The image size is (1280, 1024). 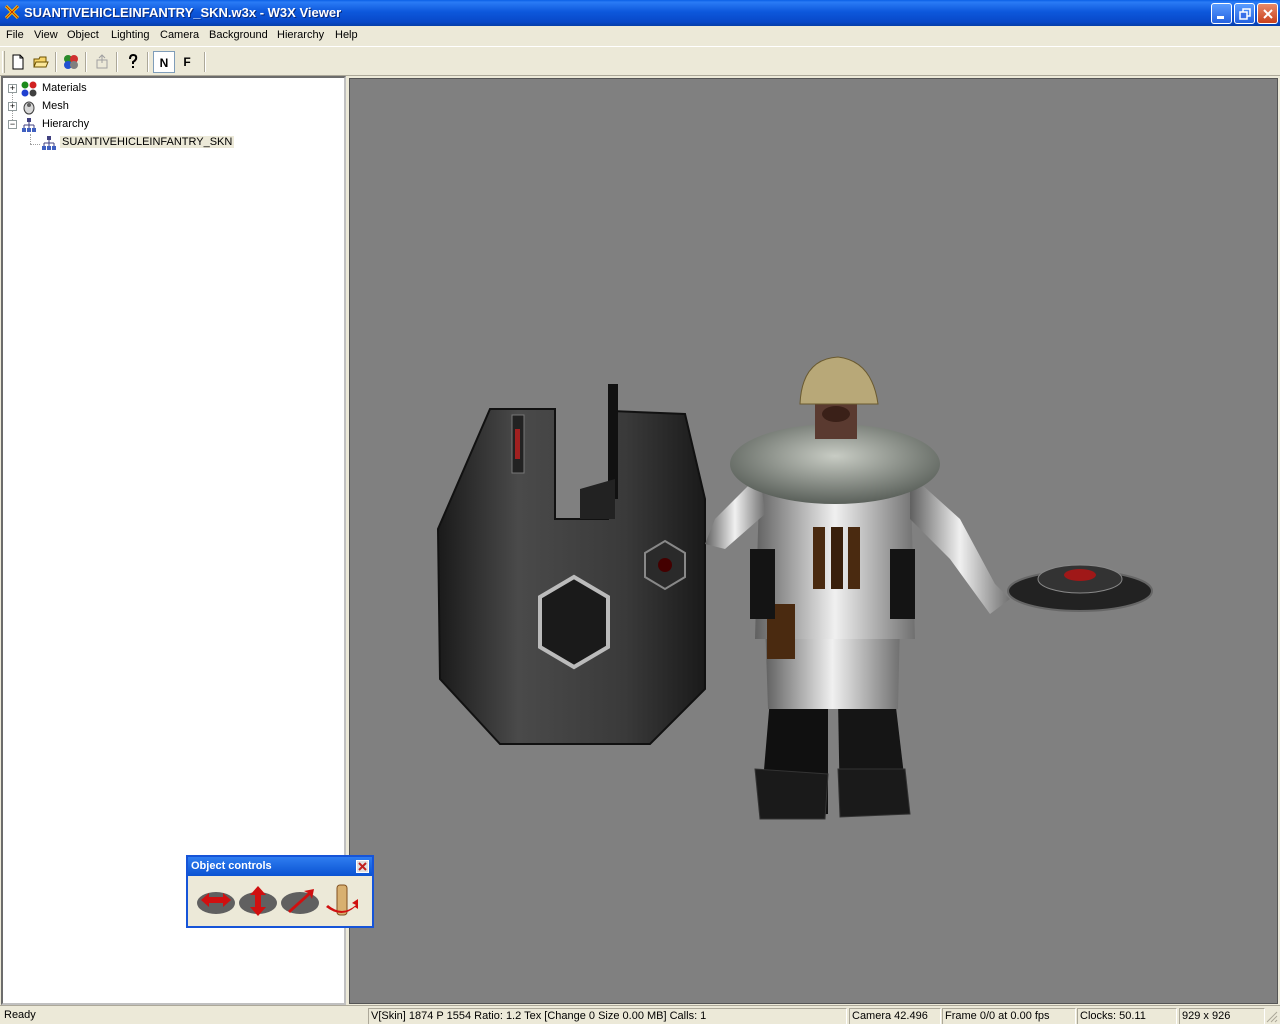 I want to click on minimize-icon, so click(x=1220, y=17).